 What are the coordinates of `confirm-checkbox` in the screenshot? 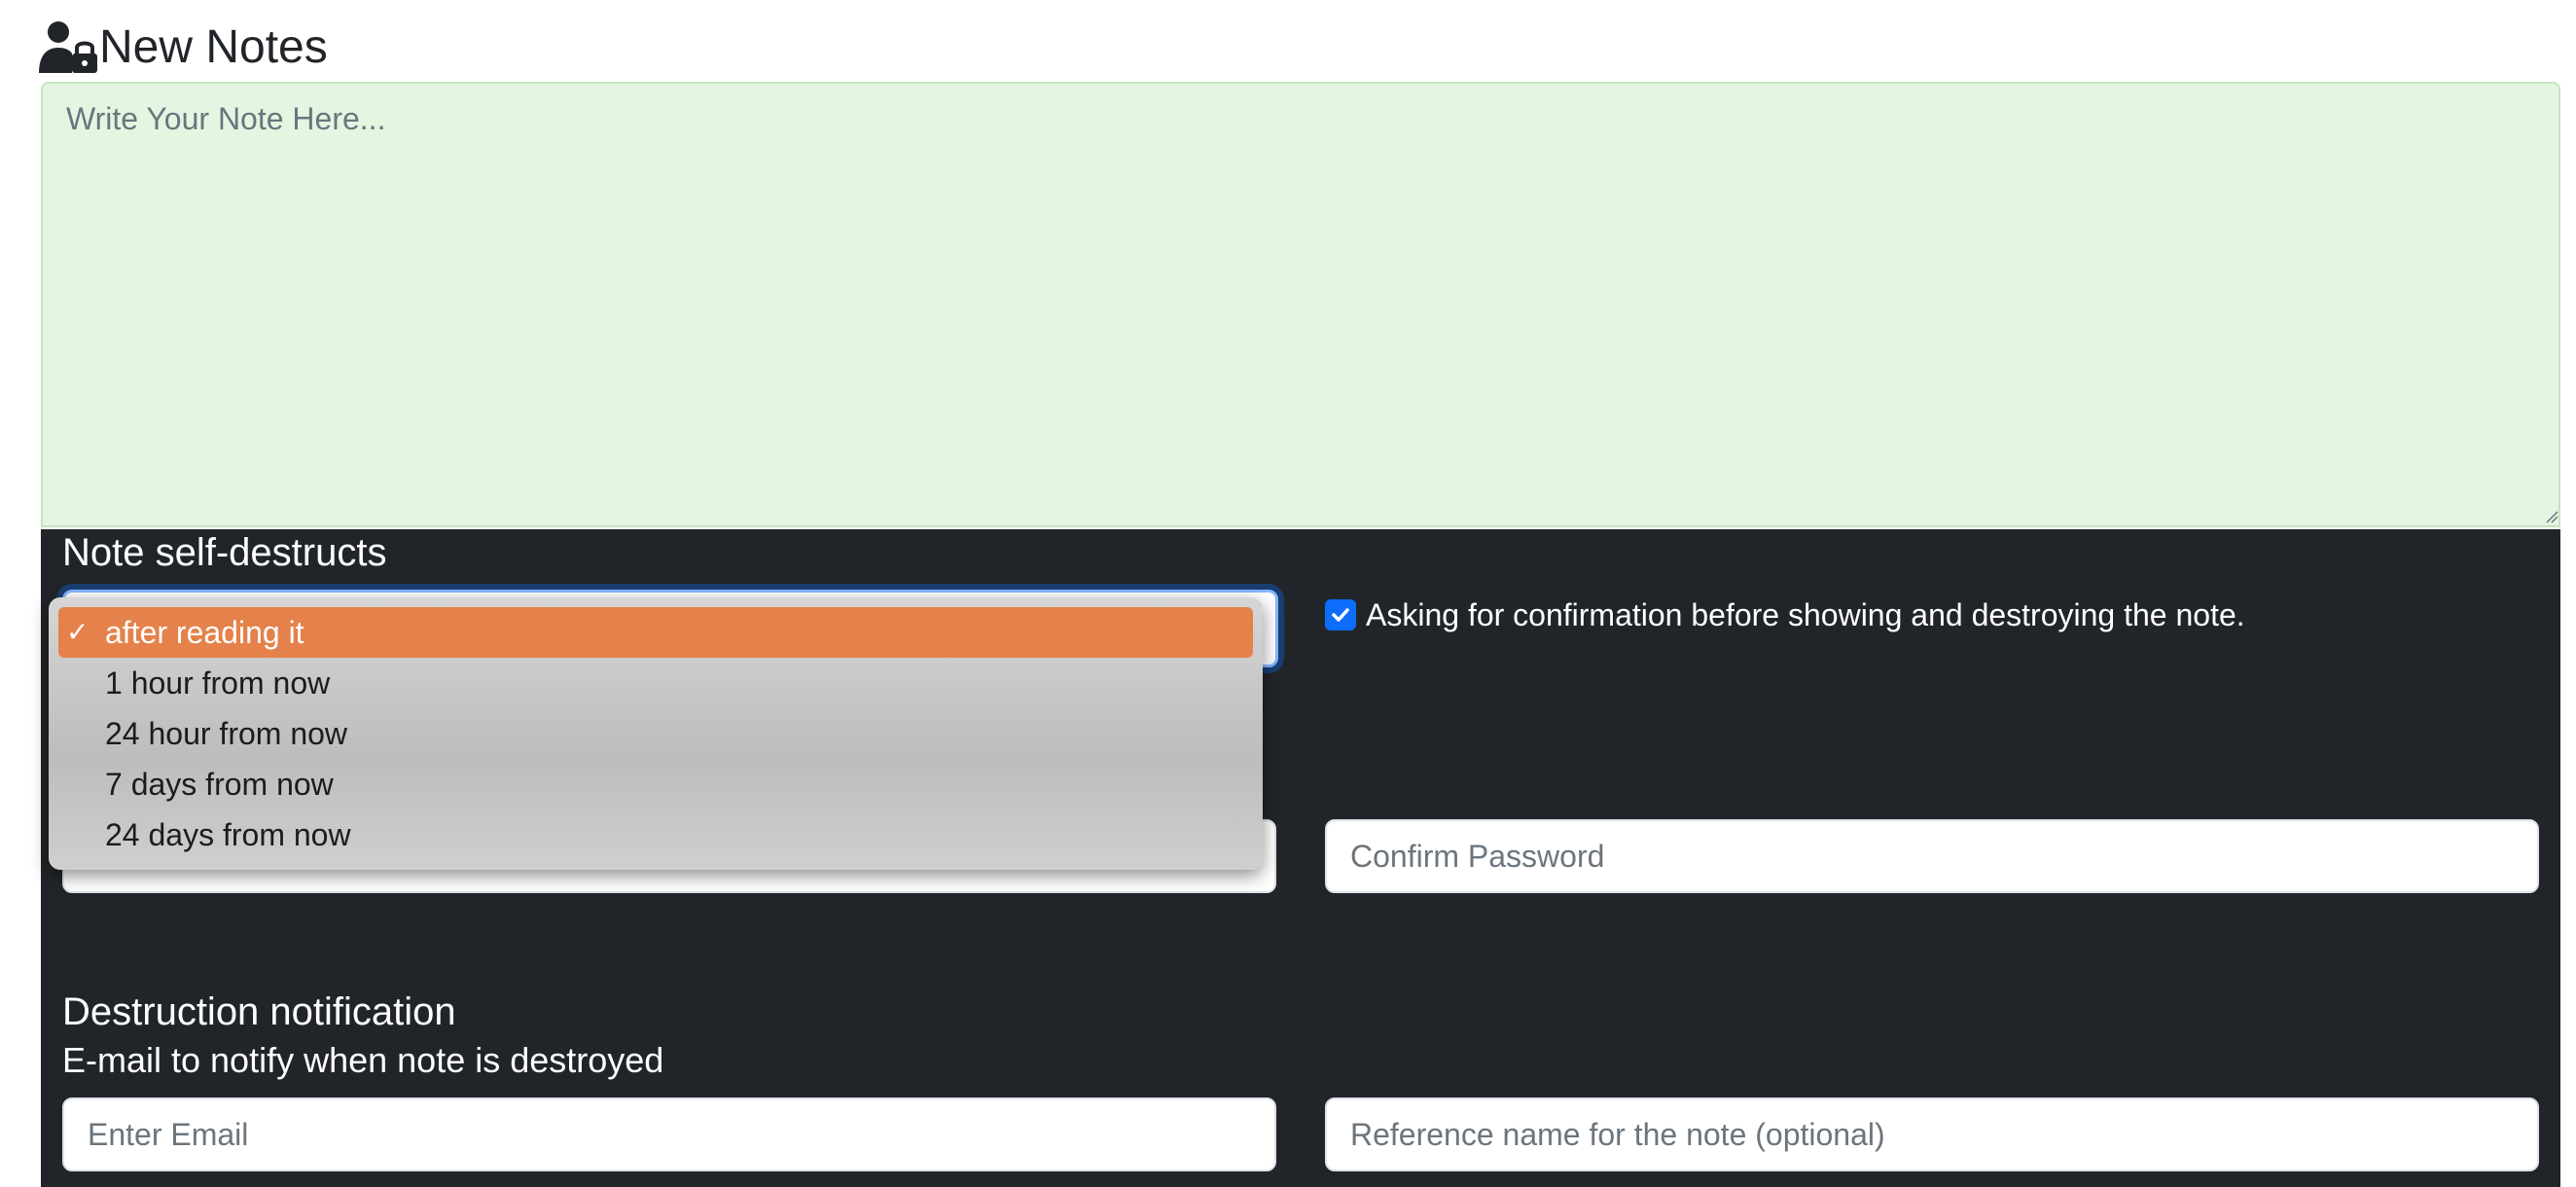 It's located at (1340, 614).